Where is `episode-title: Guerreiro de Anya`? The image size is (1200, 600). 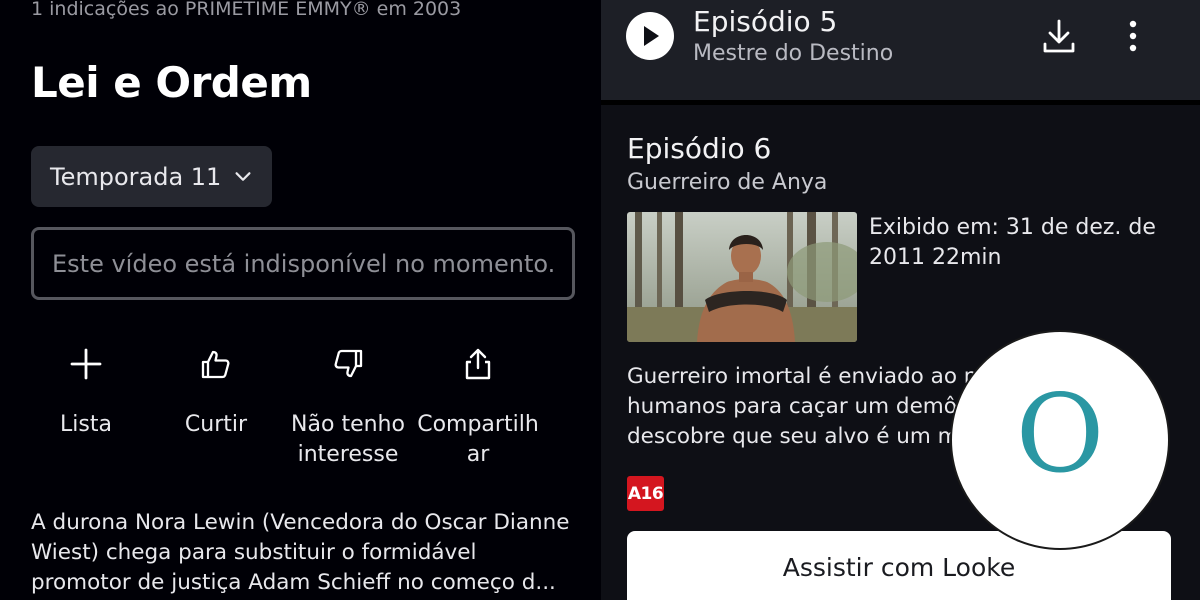 episode-title: Guerreiro de Anya is located at coordinates (727, 182).